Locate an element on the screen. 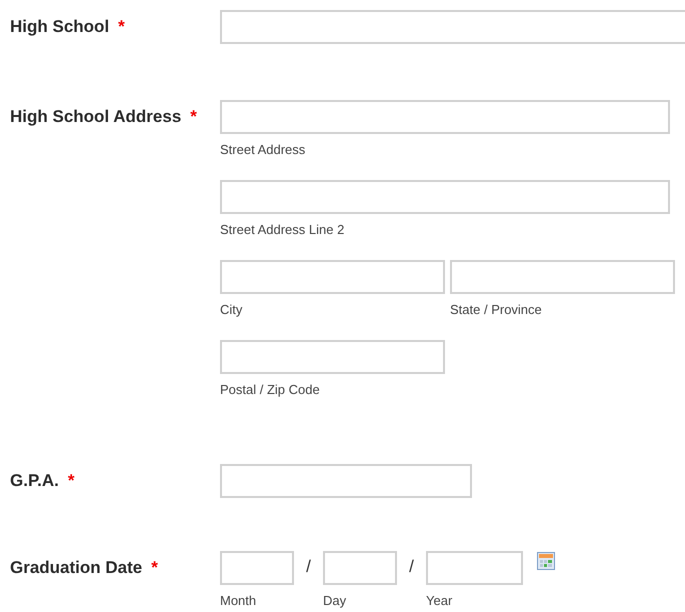 The width and height of the screenshot is (685, 612). field-sublabel: Street Address is located at coordinates (263, 150).